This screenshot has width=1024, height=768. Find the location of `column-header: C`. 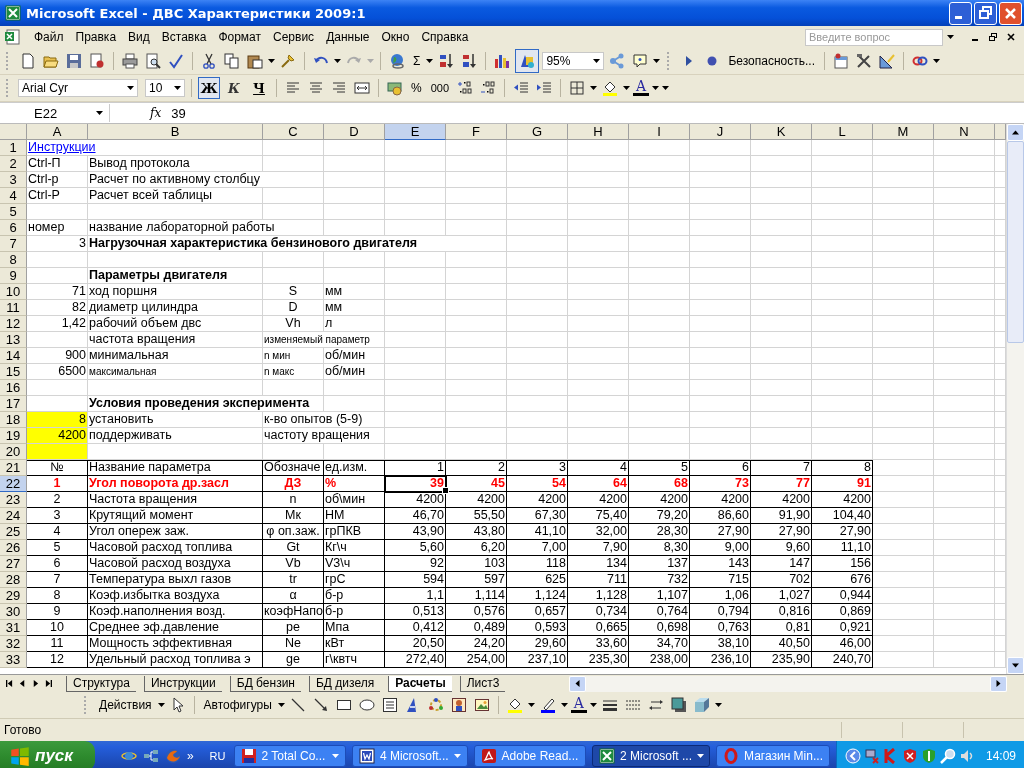

column-header: C is located at coordinates (293, 132).